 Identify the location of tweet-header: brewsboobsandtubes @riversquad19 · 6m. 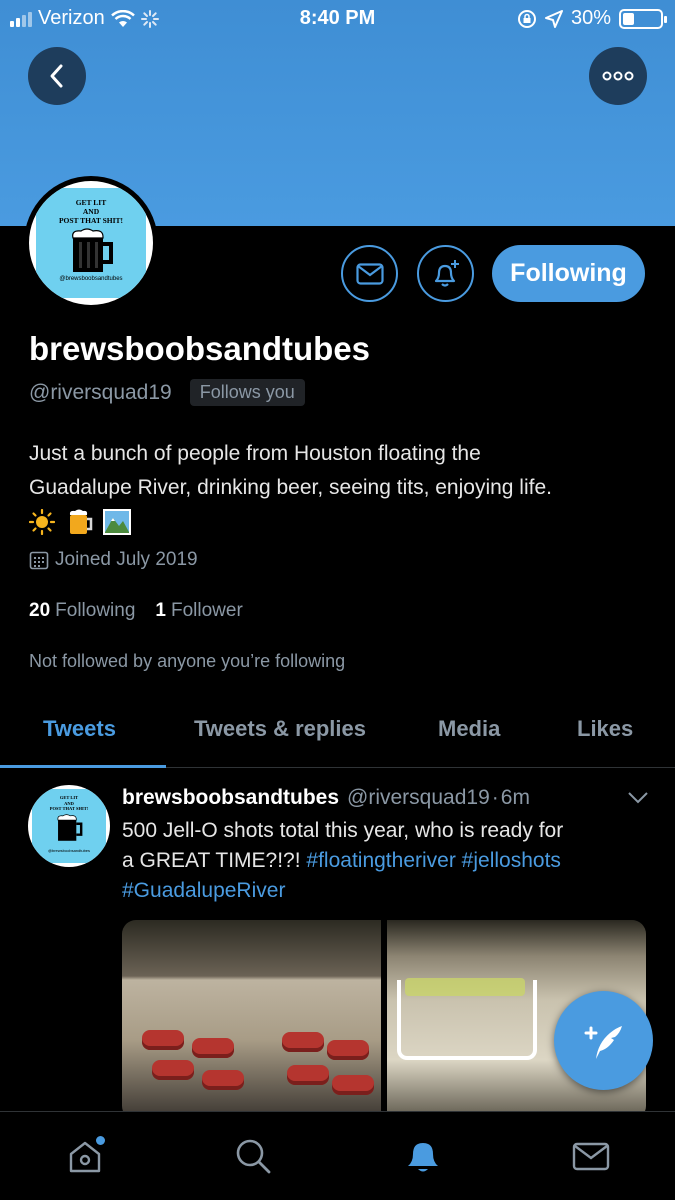
(326, 798).